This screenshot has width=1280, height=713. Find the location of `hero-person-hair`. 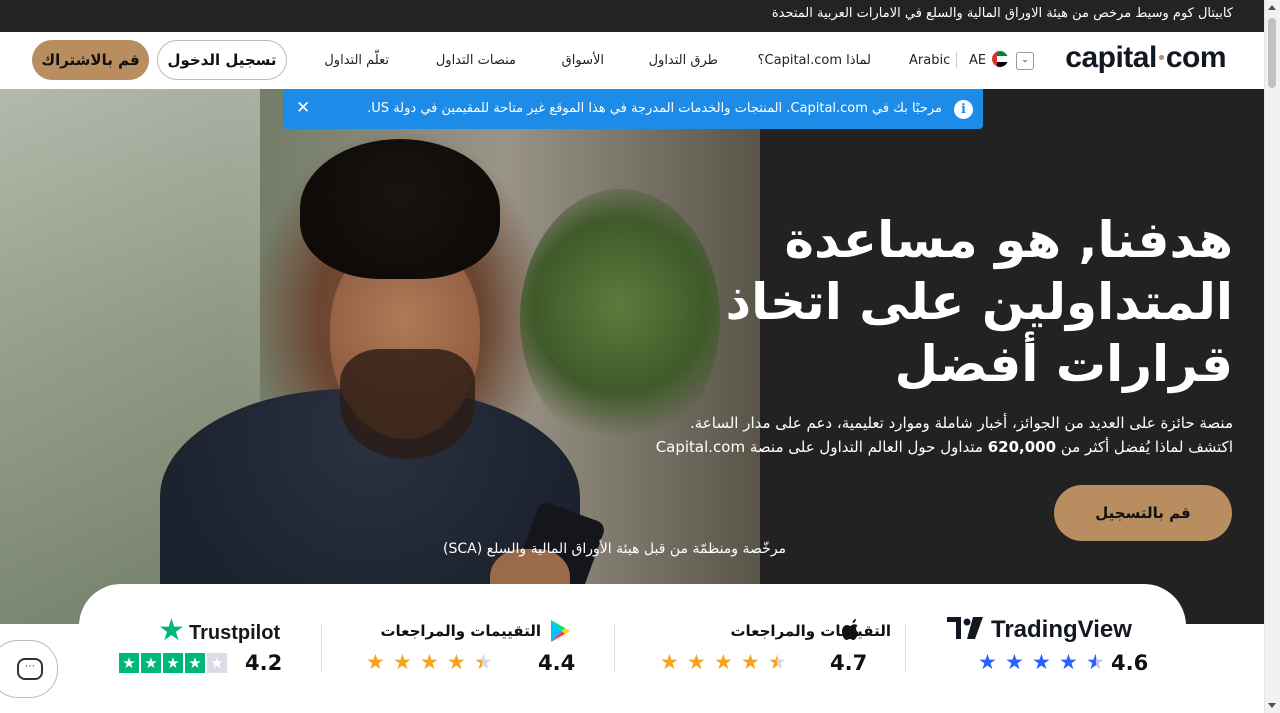

hero-person-hair is located at coordinates (400, 209).